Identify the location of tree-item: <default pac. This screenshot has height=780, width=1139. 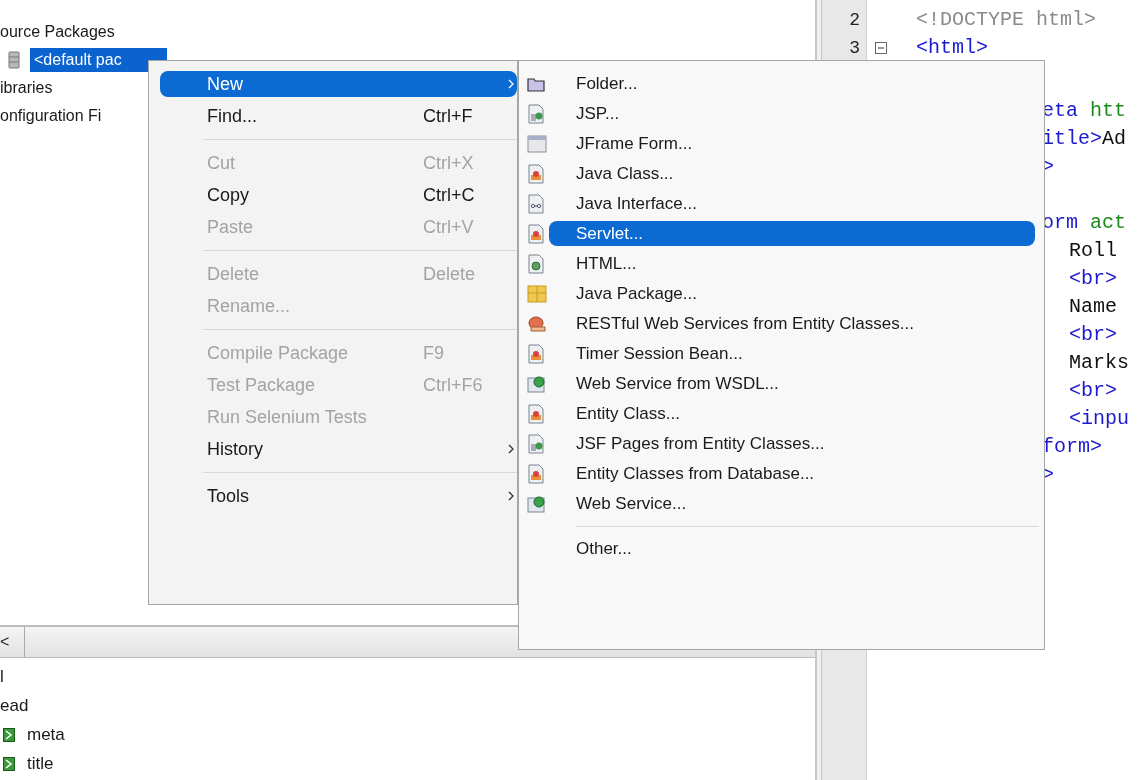
(98, 60).